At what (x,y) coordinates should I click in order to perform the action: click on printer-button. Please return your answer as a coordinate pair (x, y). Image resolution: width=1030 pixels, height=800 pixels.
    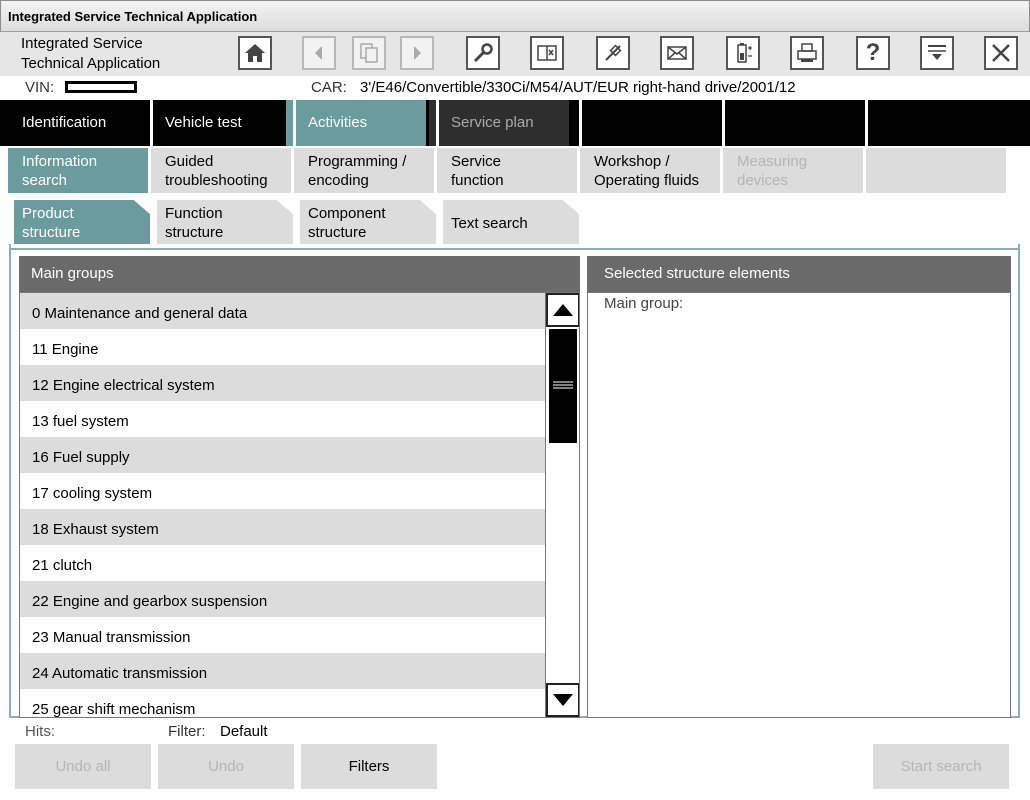
    Looking at the image, I should click on (807, 53).